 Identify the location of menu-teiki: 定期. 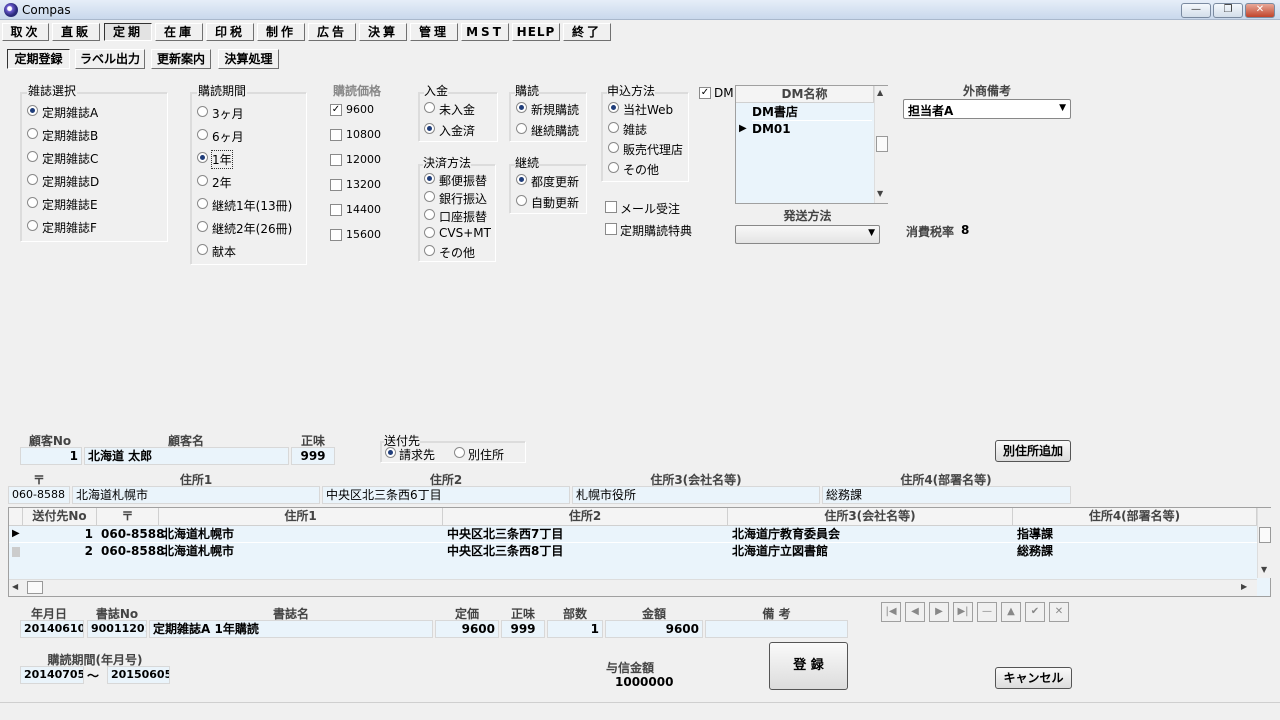
(128, 32).